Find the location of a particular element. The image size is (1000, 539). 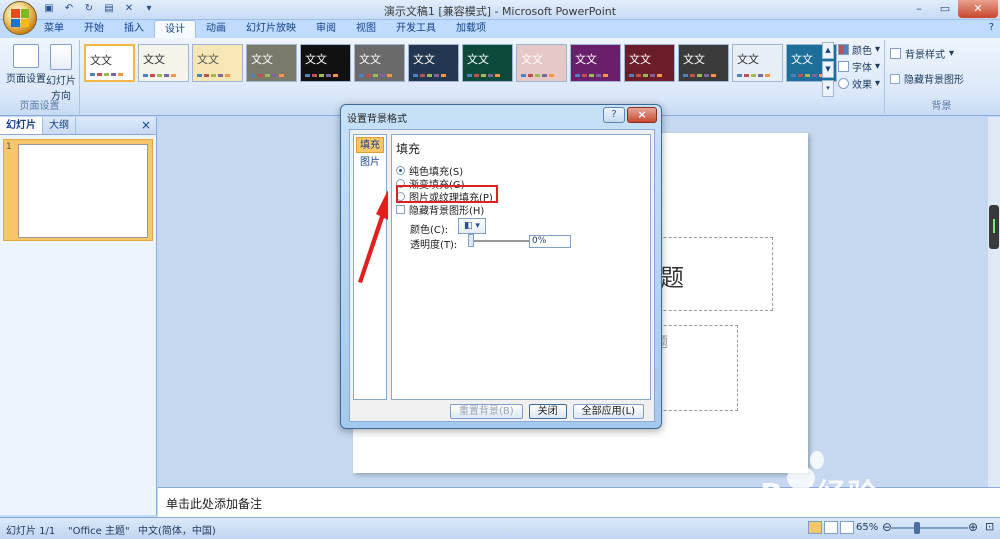

color-picker-button: ◧ ▾ is located at coordinates (472, 226).